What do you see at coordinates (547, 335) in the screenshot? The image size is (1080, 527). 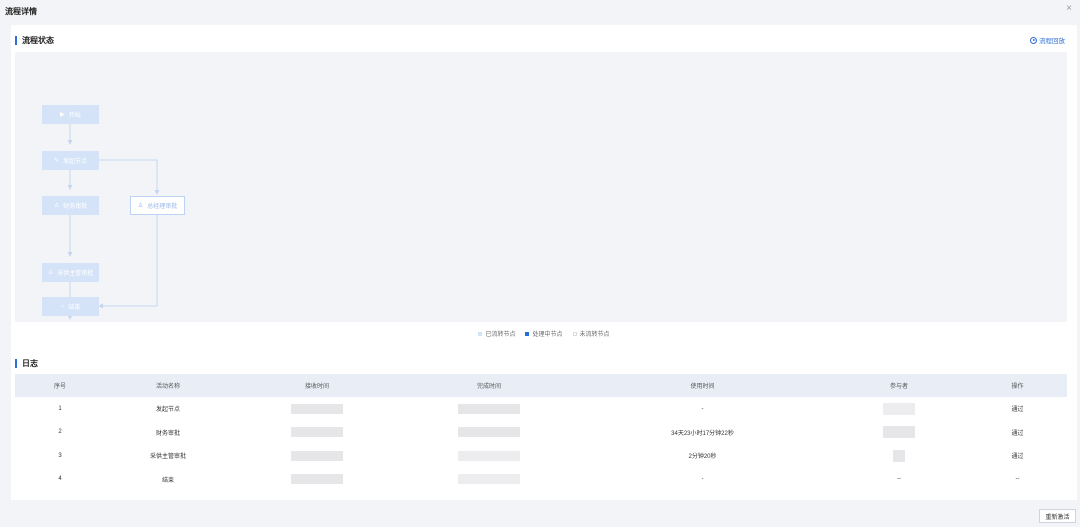 I see `legend-processing-label: 处理中节点` at bounding box center [547, 335].